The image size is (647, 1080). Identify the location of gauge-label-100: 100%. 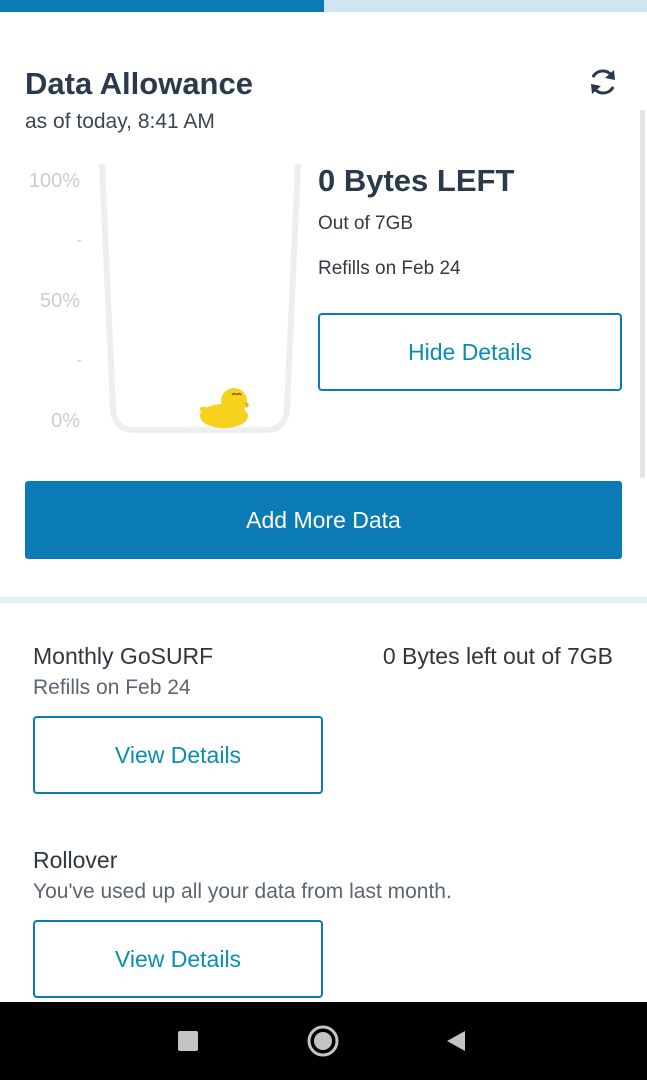
(54, 181).